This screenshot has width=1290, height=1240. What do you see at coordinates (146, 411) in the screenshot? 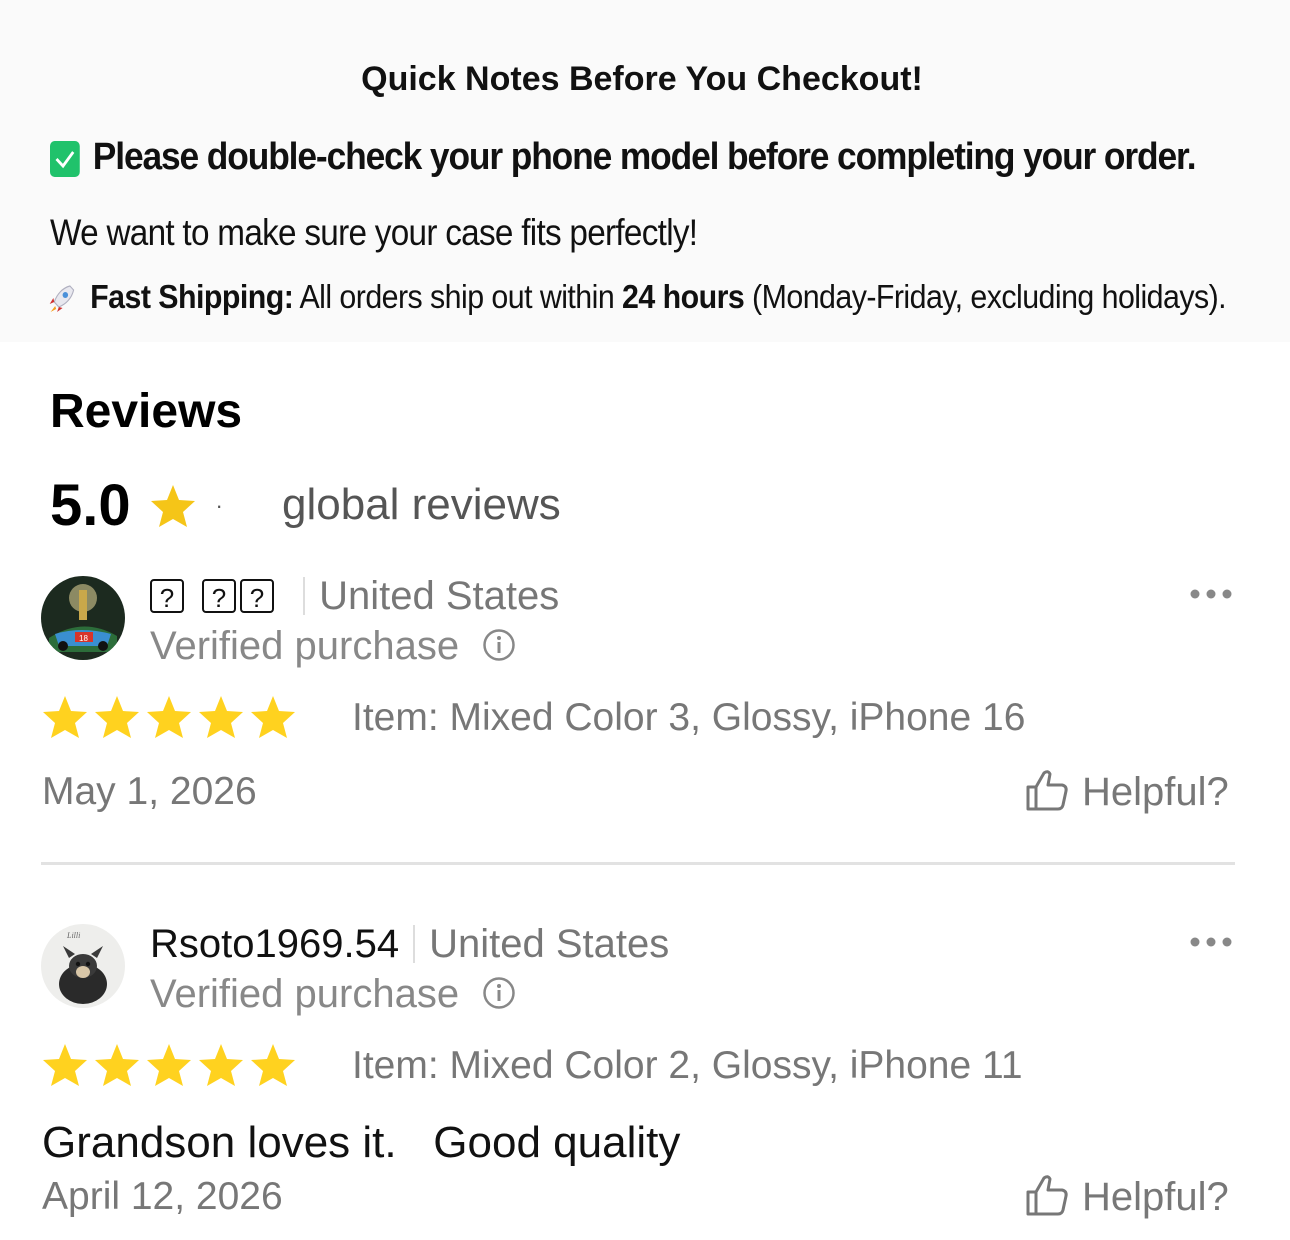
I see `reviews-heading: Reviews` at bounding box center [146, 411].